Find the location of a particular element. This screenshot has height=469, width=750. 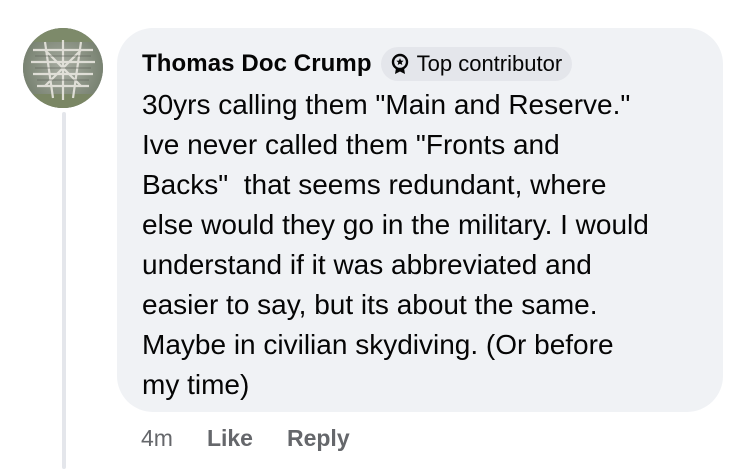

comment-line: Maybe in civilian skydiving. (Or before is located at coordinates (378, 344).